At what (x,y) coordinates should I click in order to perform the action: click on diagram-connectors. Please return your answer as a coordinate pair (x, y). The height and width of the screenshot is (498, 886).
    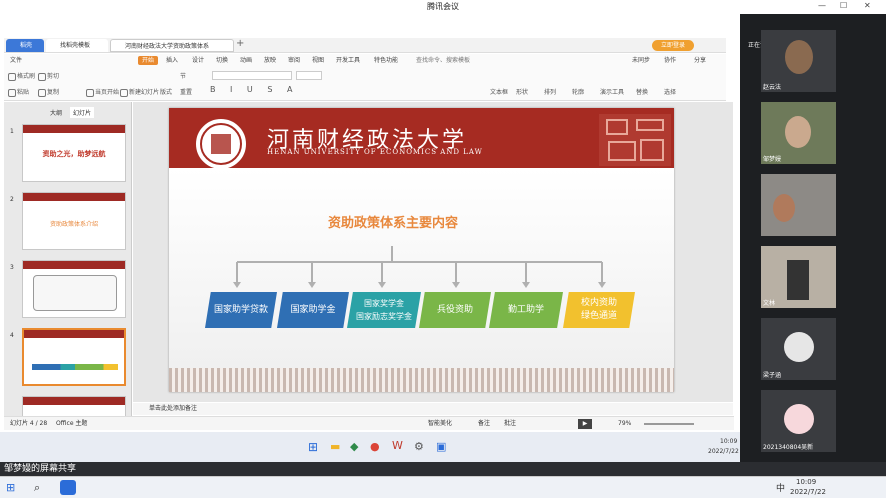
    Looking at the image, I should click on (419, 267).